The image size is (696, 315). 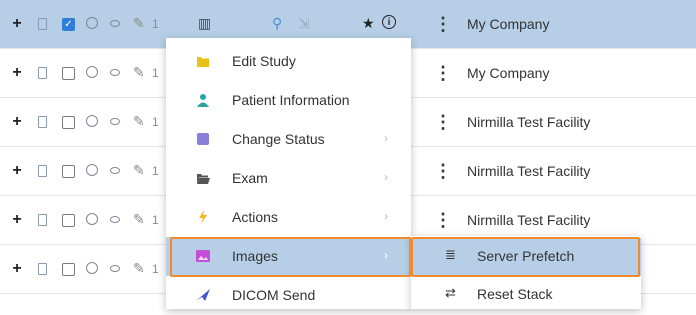 What do you see at coordinates (290, 257) in the screenshot?
I see `highlight-images-item` at bounding box center [290, 257].